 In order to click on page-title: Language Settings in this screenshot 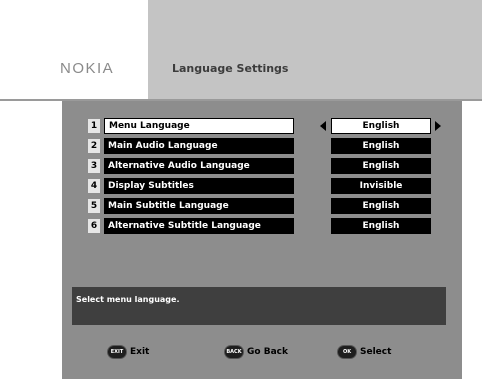, I will do `click(230, 68)`.